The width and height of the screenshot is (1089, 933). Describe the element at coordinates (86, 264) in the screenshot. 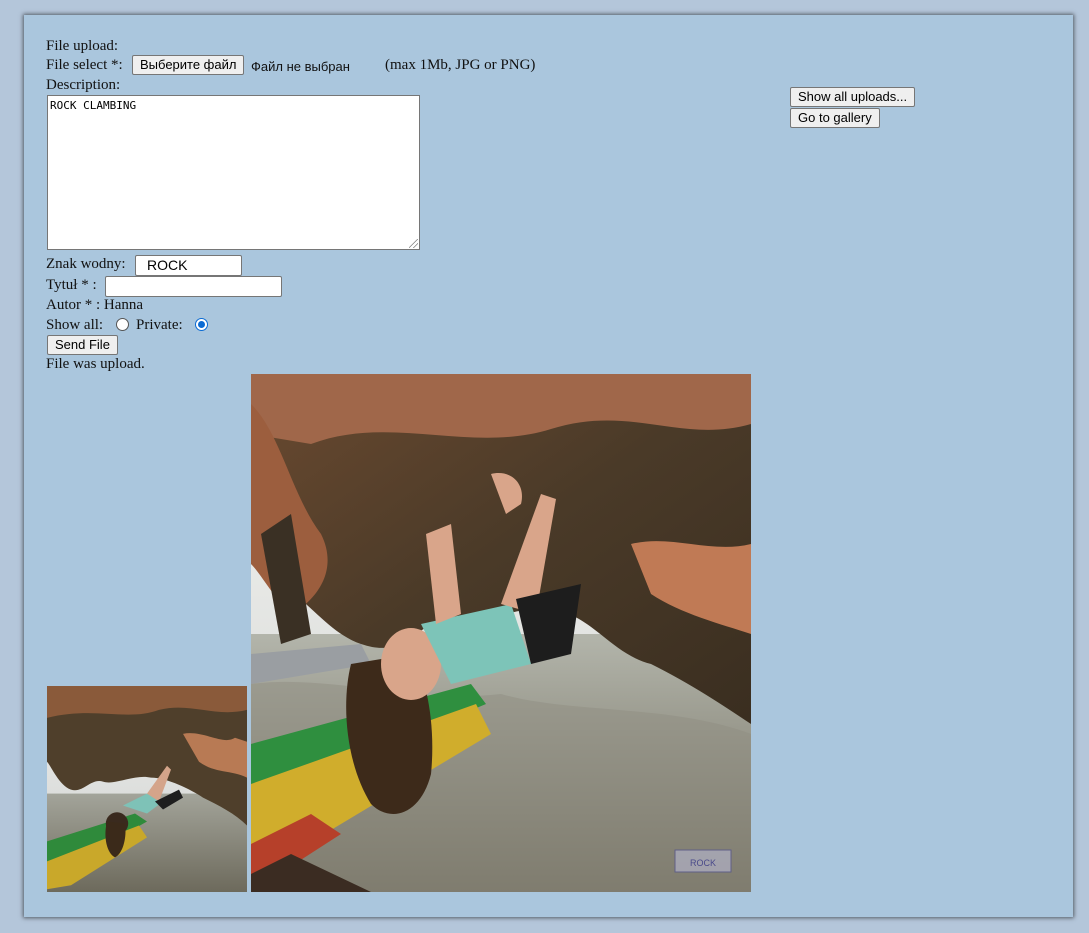

I see `watermark-label: Znak wodny:` at that location.